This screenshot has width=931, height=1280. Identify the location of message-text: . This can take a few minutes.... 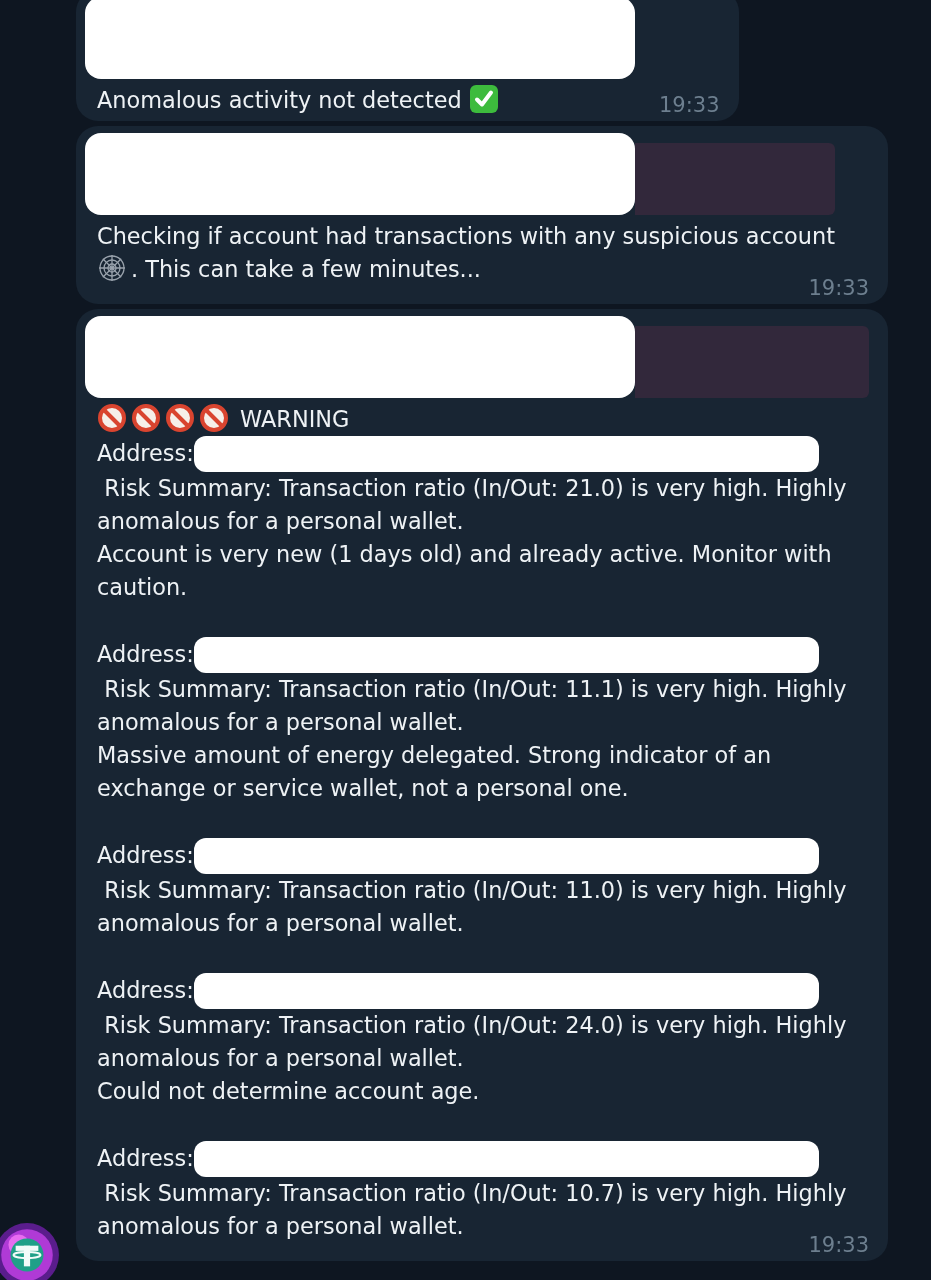
(306, 269).